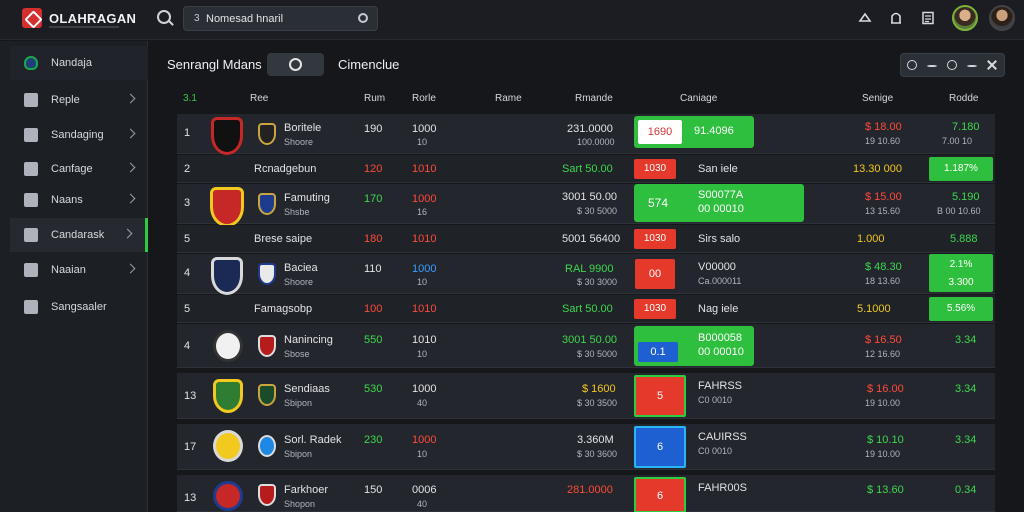  Describe the element at coordinates (373, 309) in the screenshot. I see `value-a: 100` at that location.